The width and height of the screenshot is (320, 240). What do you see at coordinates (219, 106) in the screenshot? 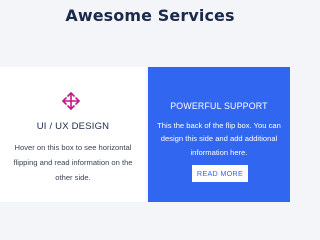
I see `flip-box-back-title: POWERFUL SUPPORT` at bounding box center [219, 106].